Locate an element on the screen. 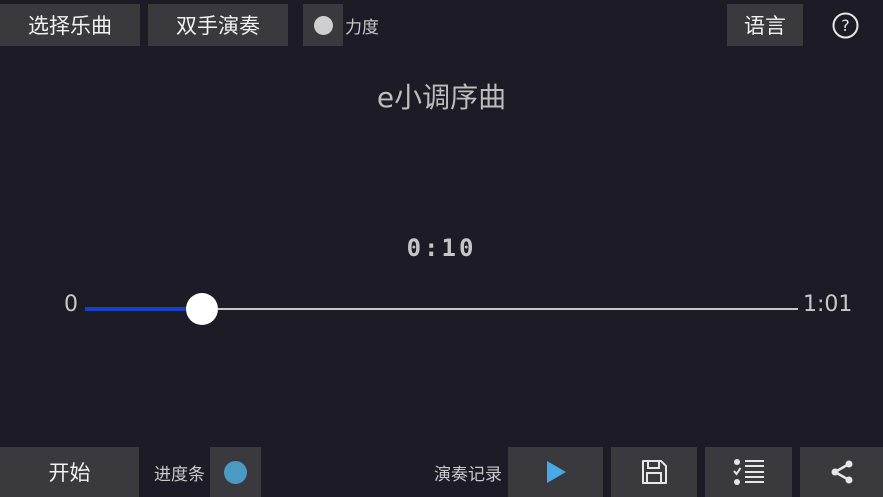 The image size is (883, 497). checklist-icon is located at coordinates (748, 472).